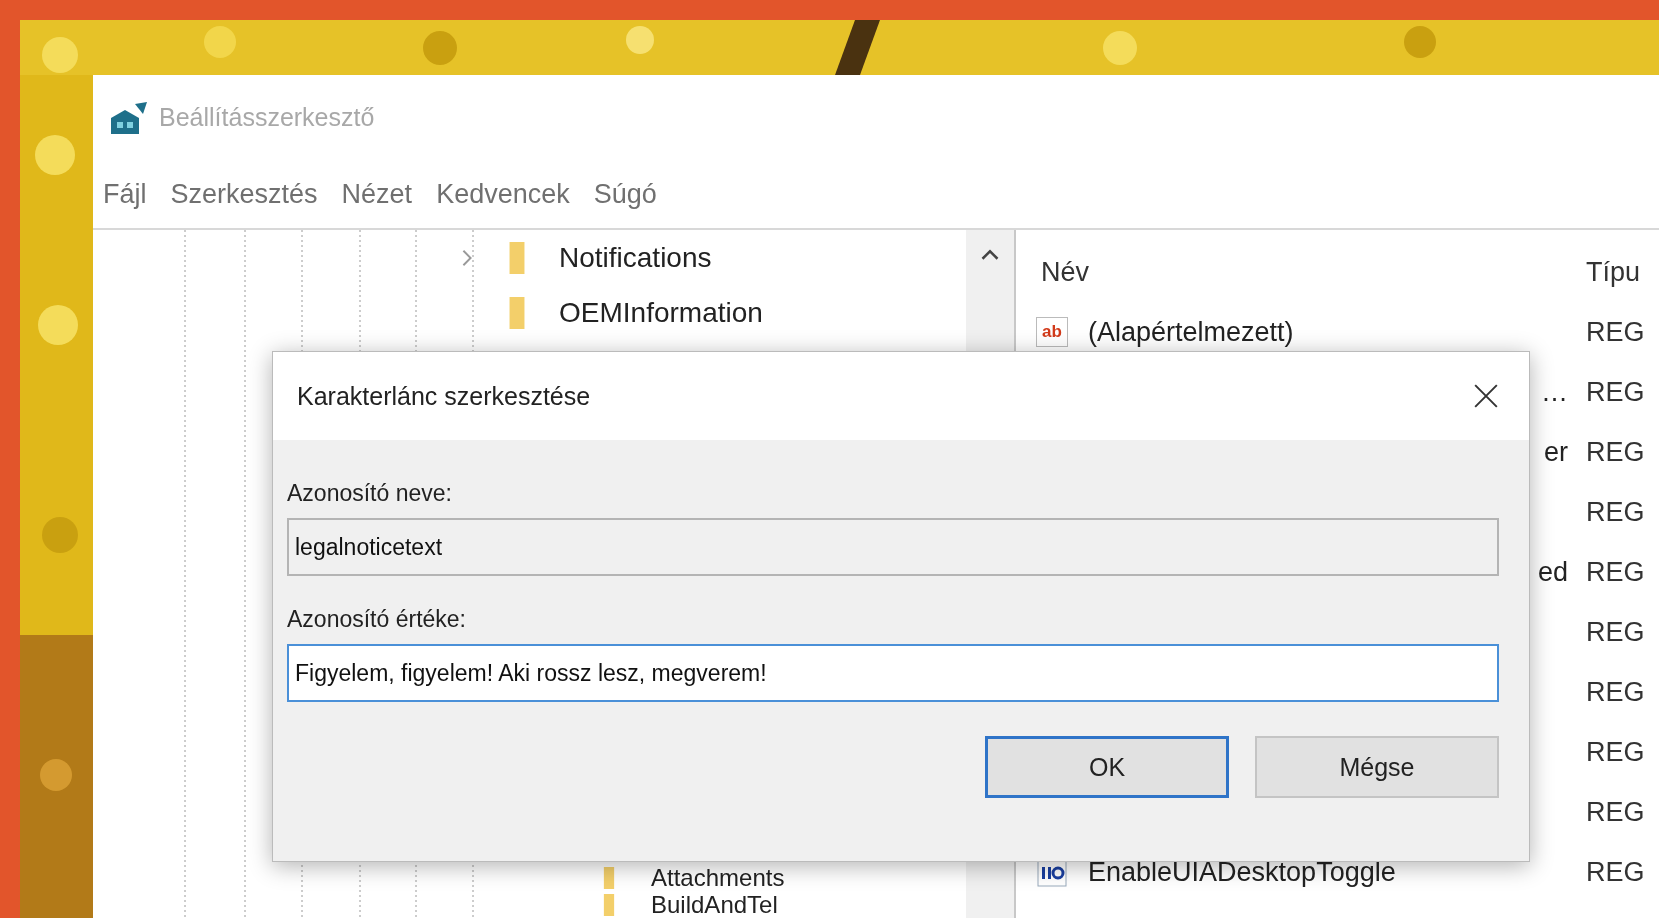 Image resolution: width=1659 pixels, height=918 pixels. What do you see at coordinates (244, 194) in the screenshot?
I see `menu-item: Szerkesztés` at bounding box center [244, 194].